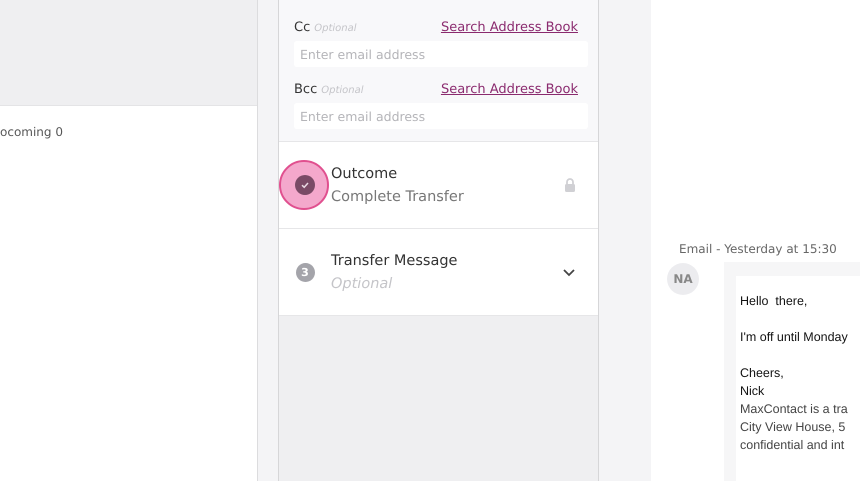  What do you see at coordinates (306, 89) in the screenshot?
I see `field-label: Bcc` at bounding box center [306, 89].